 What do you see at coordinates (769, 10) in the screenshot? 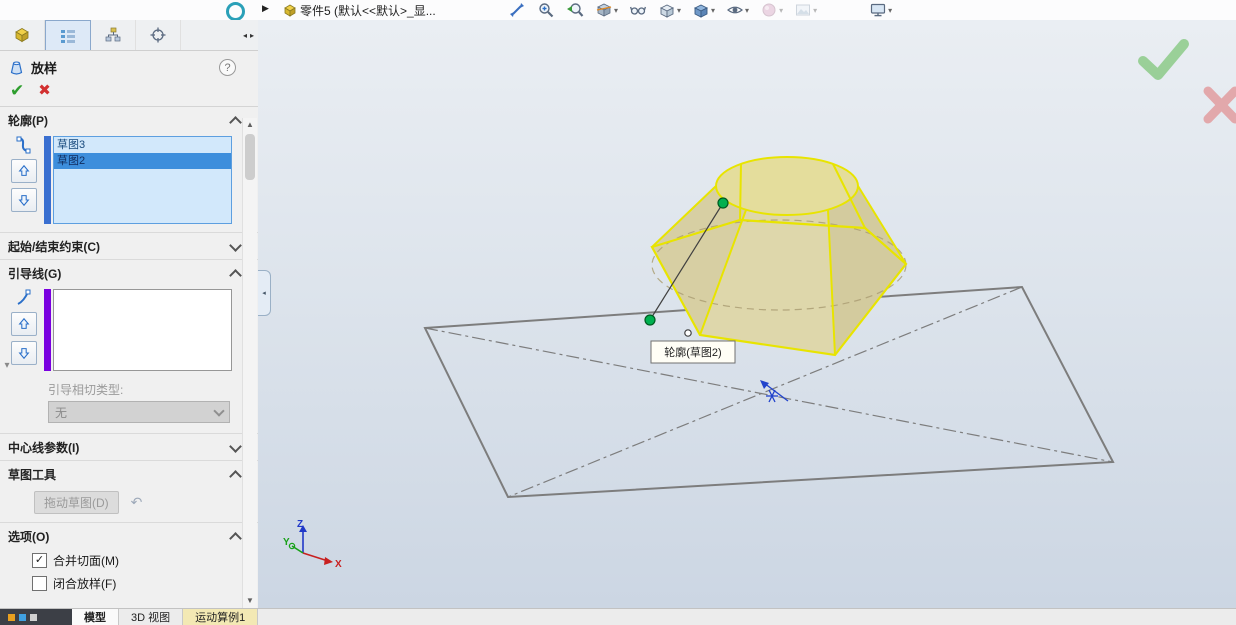
I see `edit-appearance-icon` at bounding box center [769, 10].